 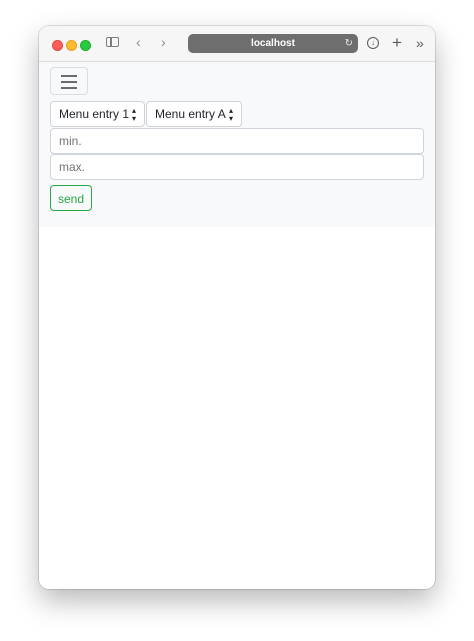 I want to click on menu-select-2: Menu entry A ▴ ▾, so click(x=194, y=114).